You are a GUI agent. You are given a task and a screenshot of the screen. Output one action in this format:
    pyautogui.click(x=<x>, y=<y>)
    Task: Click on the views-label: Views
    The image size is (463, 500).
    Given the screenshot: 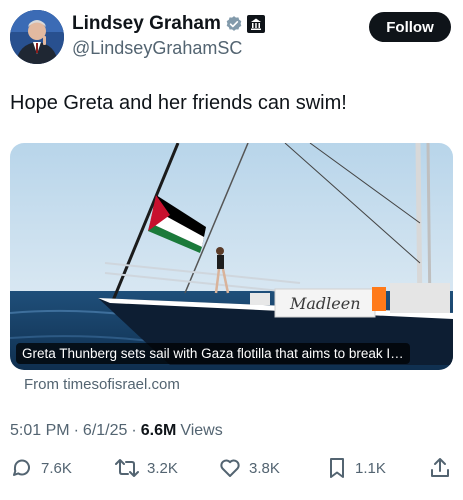 What is the action you would take?
    pyautogui.click(x=201, y=430)
    